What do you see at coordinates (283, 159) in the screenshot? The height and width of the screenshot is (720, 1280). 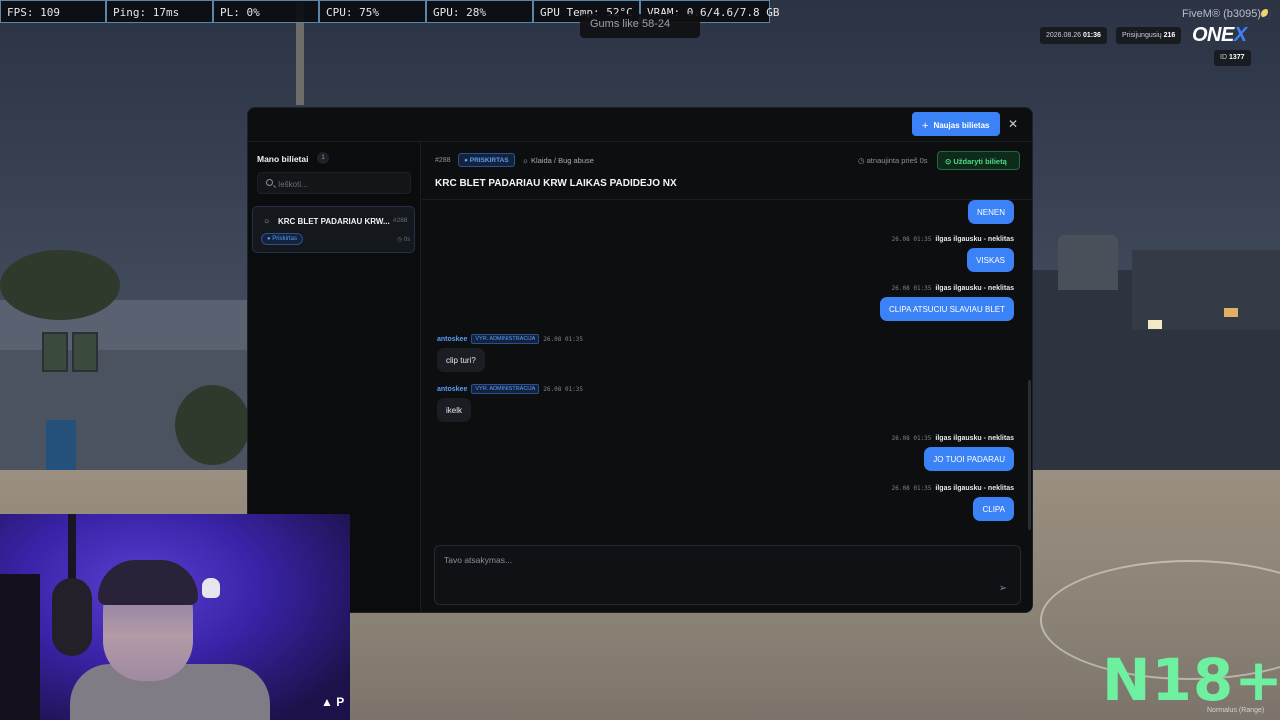 I see `sidebar-title: Mano bilietai` at bounding box center [283, 159].